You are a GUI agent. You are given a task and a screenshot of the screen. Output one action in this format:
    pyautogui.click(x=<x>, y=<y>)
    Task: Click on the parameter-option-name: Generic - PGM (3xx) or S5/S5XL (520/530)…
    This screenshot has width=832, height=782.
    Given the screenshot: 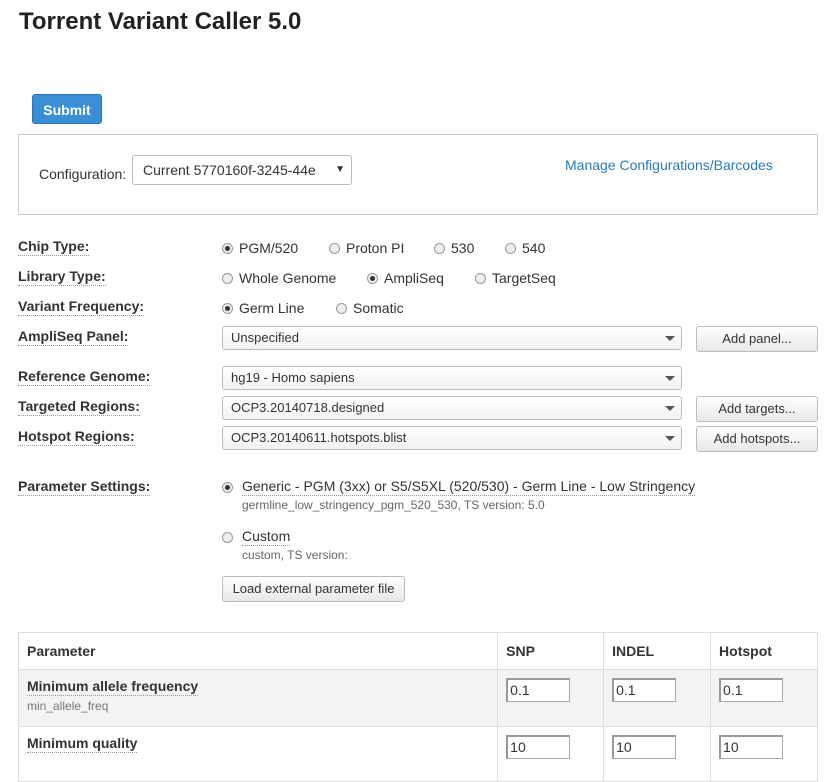 What is the action you would take?
    pyautogui.click(x=469, y=487)
    